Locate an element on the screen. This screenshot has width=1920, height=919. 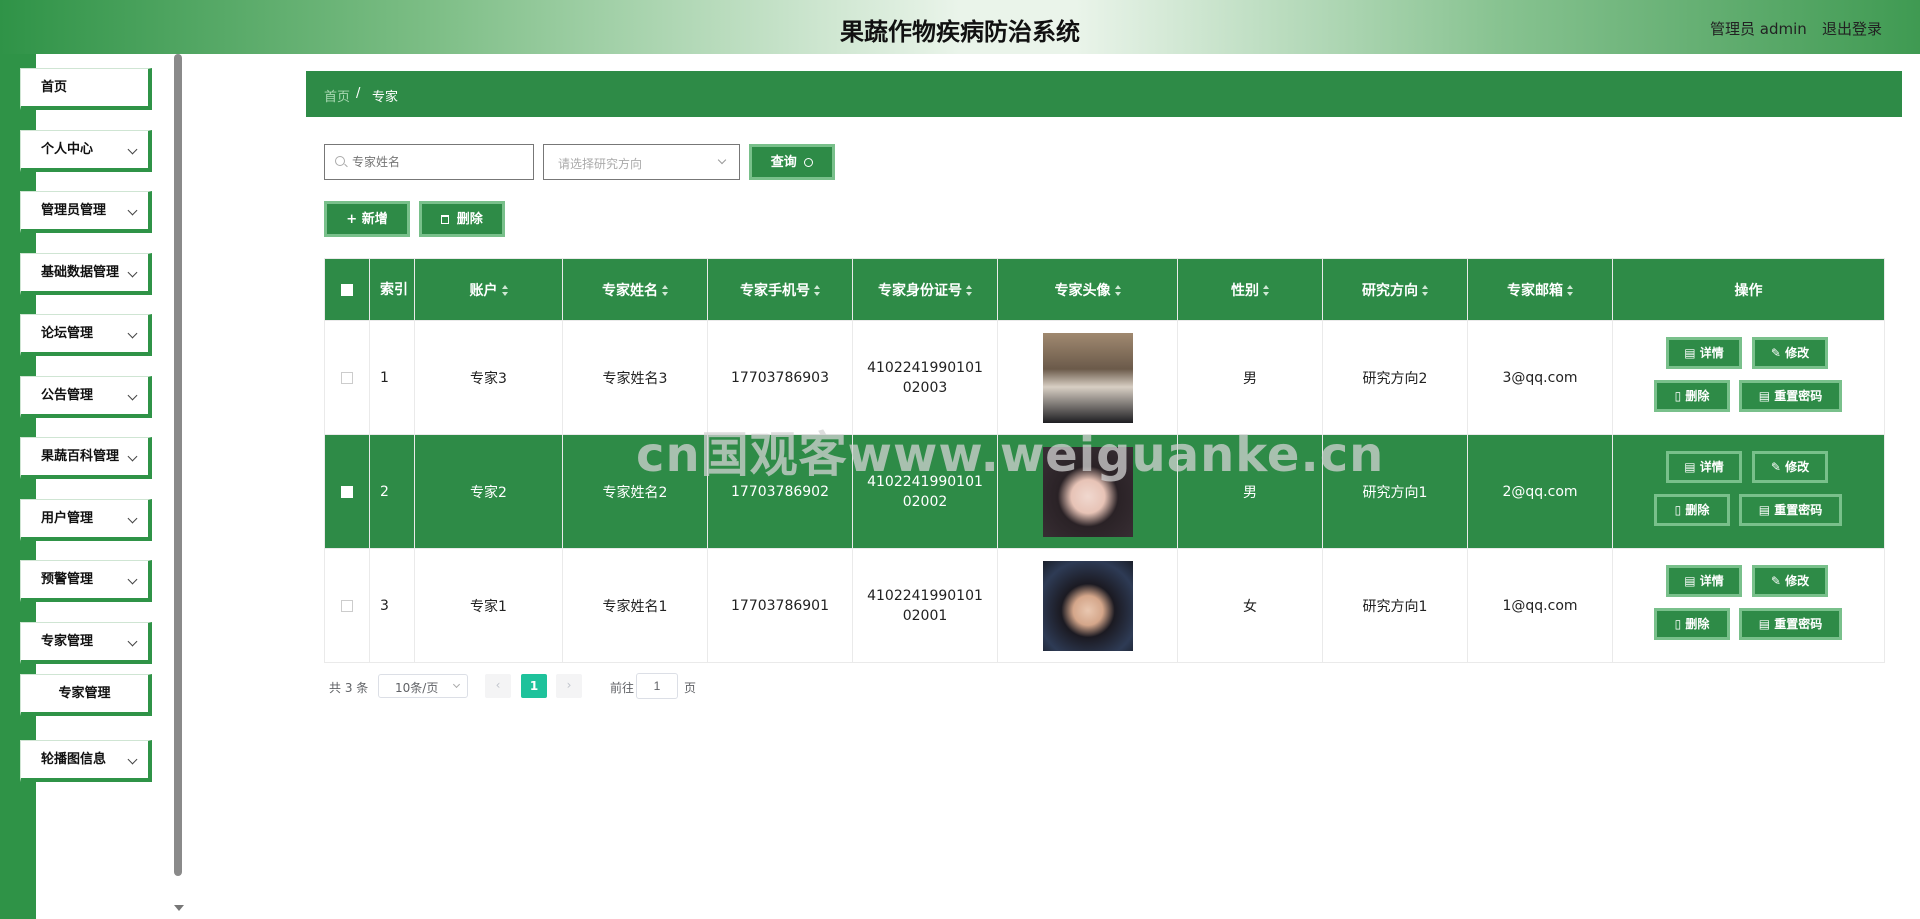
sidebar-item-home: 首页 is located at coordinates (86, 89).